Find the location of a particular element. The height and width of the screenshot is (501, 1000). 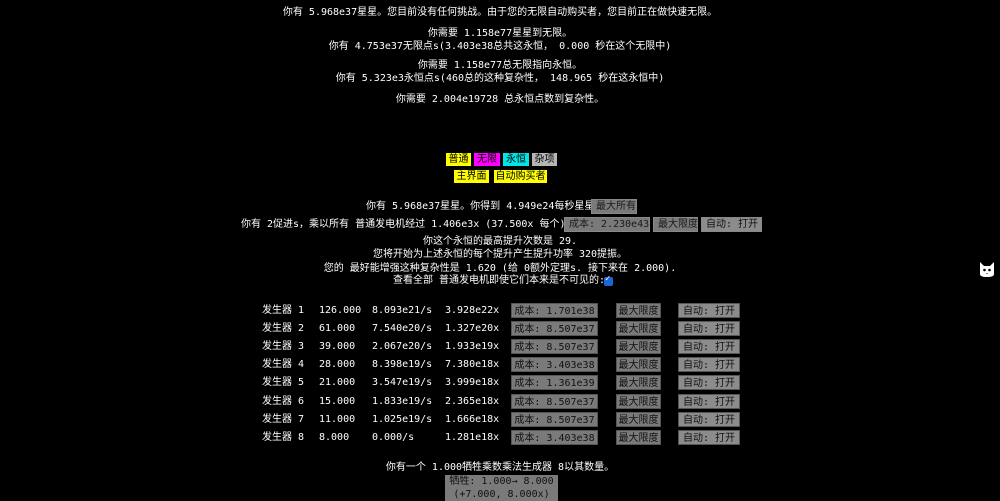

generator-multiplier: 7.380e18x is located at coordinates (472, 364).